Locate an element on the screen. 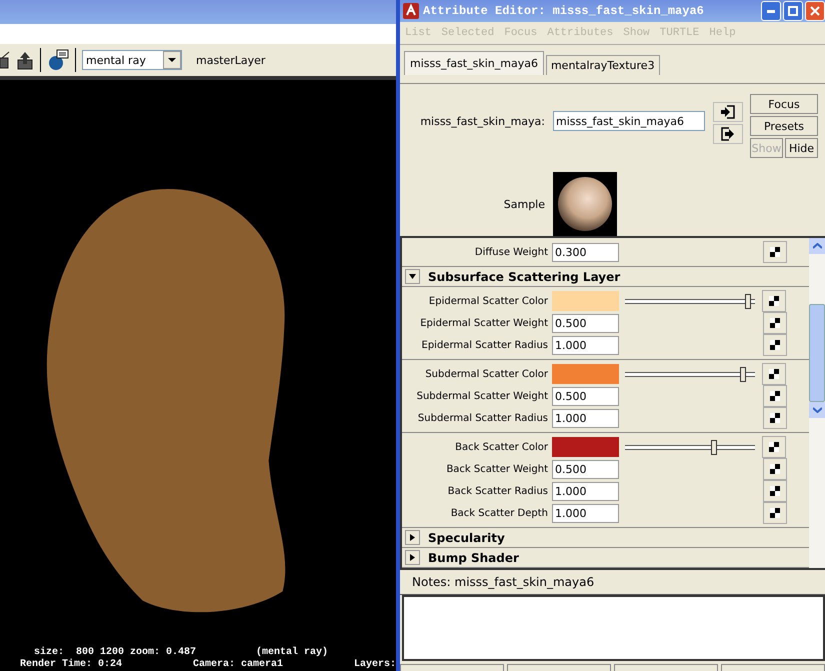  scroll-down-icon is located at coordinates (817, 410).